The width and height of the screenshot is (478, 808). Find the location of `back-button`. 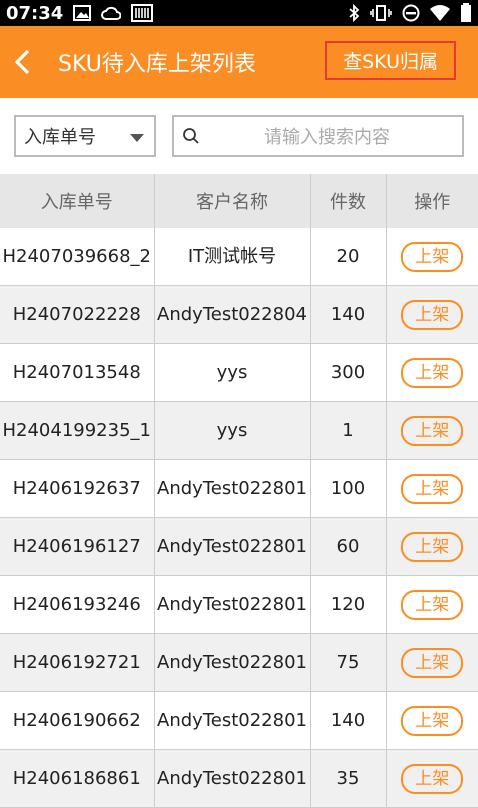

back-button is located at coordinates (22, 62).